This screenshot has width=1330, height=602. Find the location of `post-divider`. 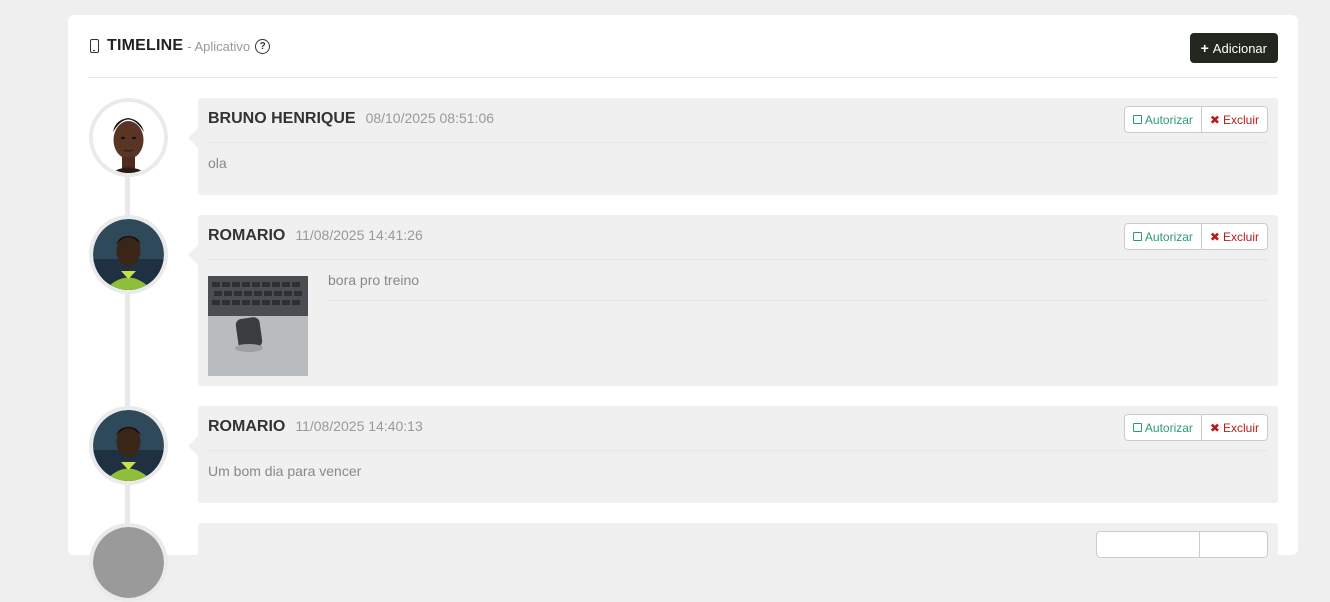

post-divider is located at coordinates (798, 300).